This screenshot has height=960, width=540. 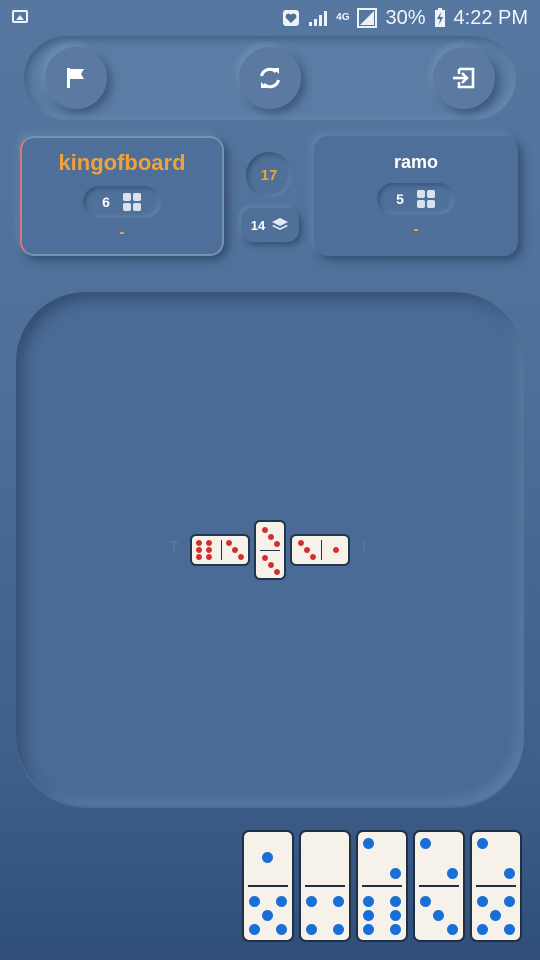 I want to click on tile-count: 6, so click(x=106, y=202).